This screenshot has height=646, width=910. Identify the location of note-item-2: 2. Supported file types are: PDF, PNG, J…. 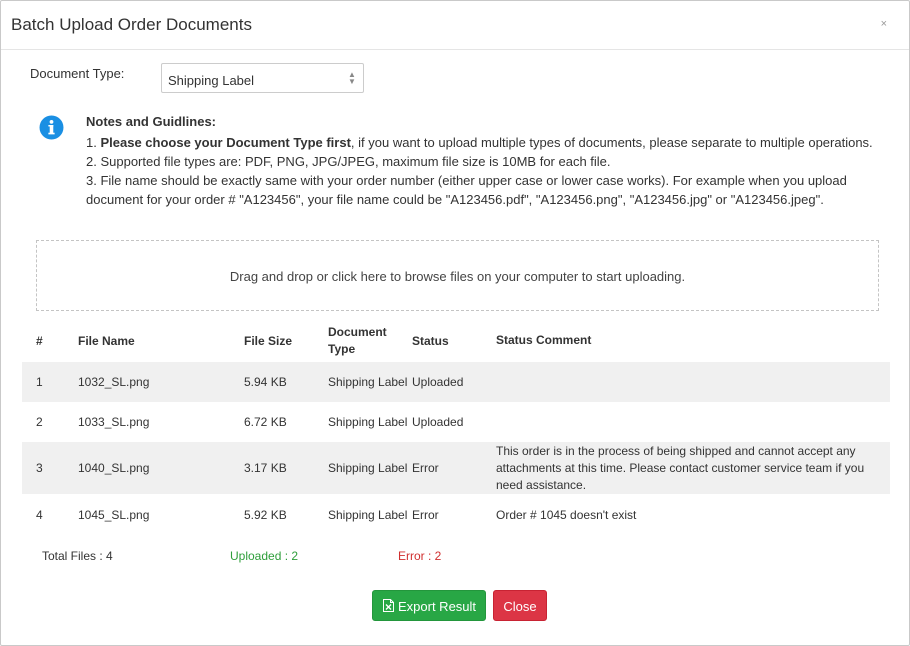
(348, 161).